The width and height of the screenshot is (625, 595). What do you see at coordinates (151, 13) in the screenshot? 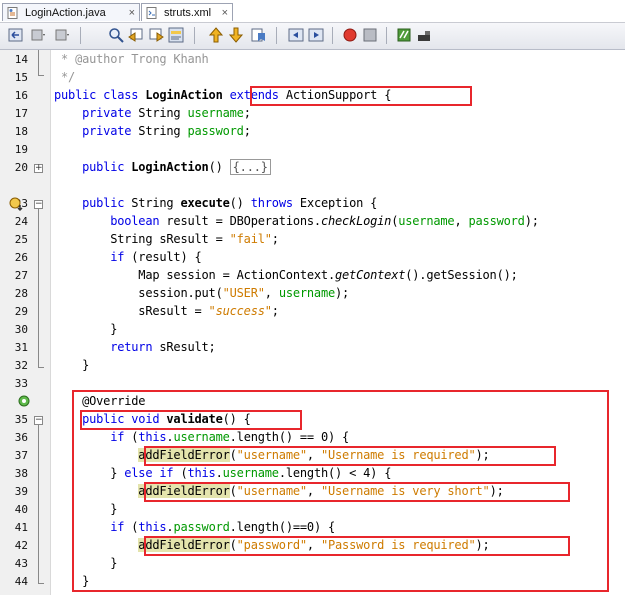
I see `xml-file-icon` at bounding box center [151, 13].